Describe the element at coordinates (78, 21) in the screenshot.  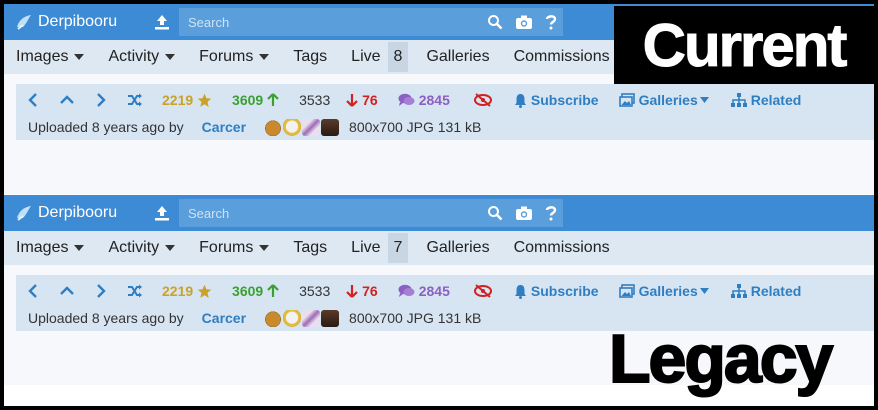
I see `site-name: Derpibooru` at that location.